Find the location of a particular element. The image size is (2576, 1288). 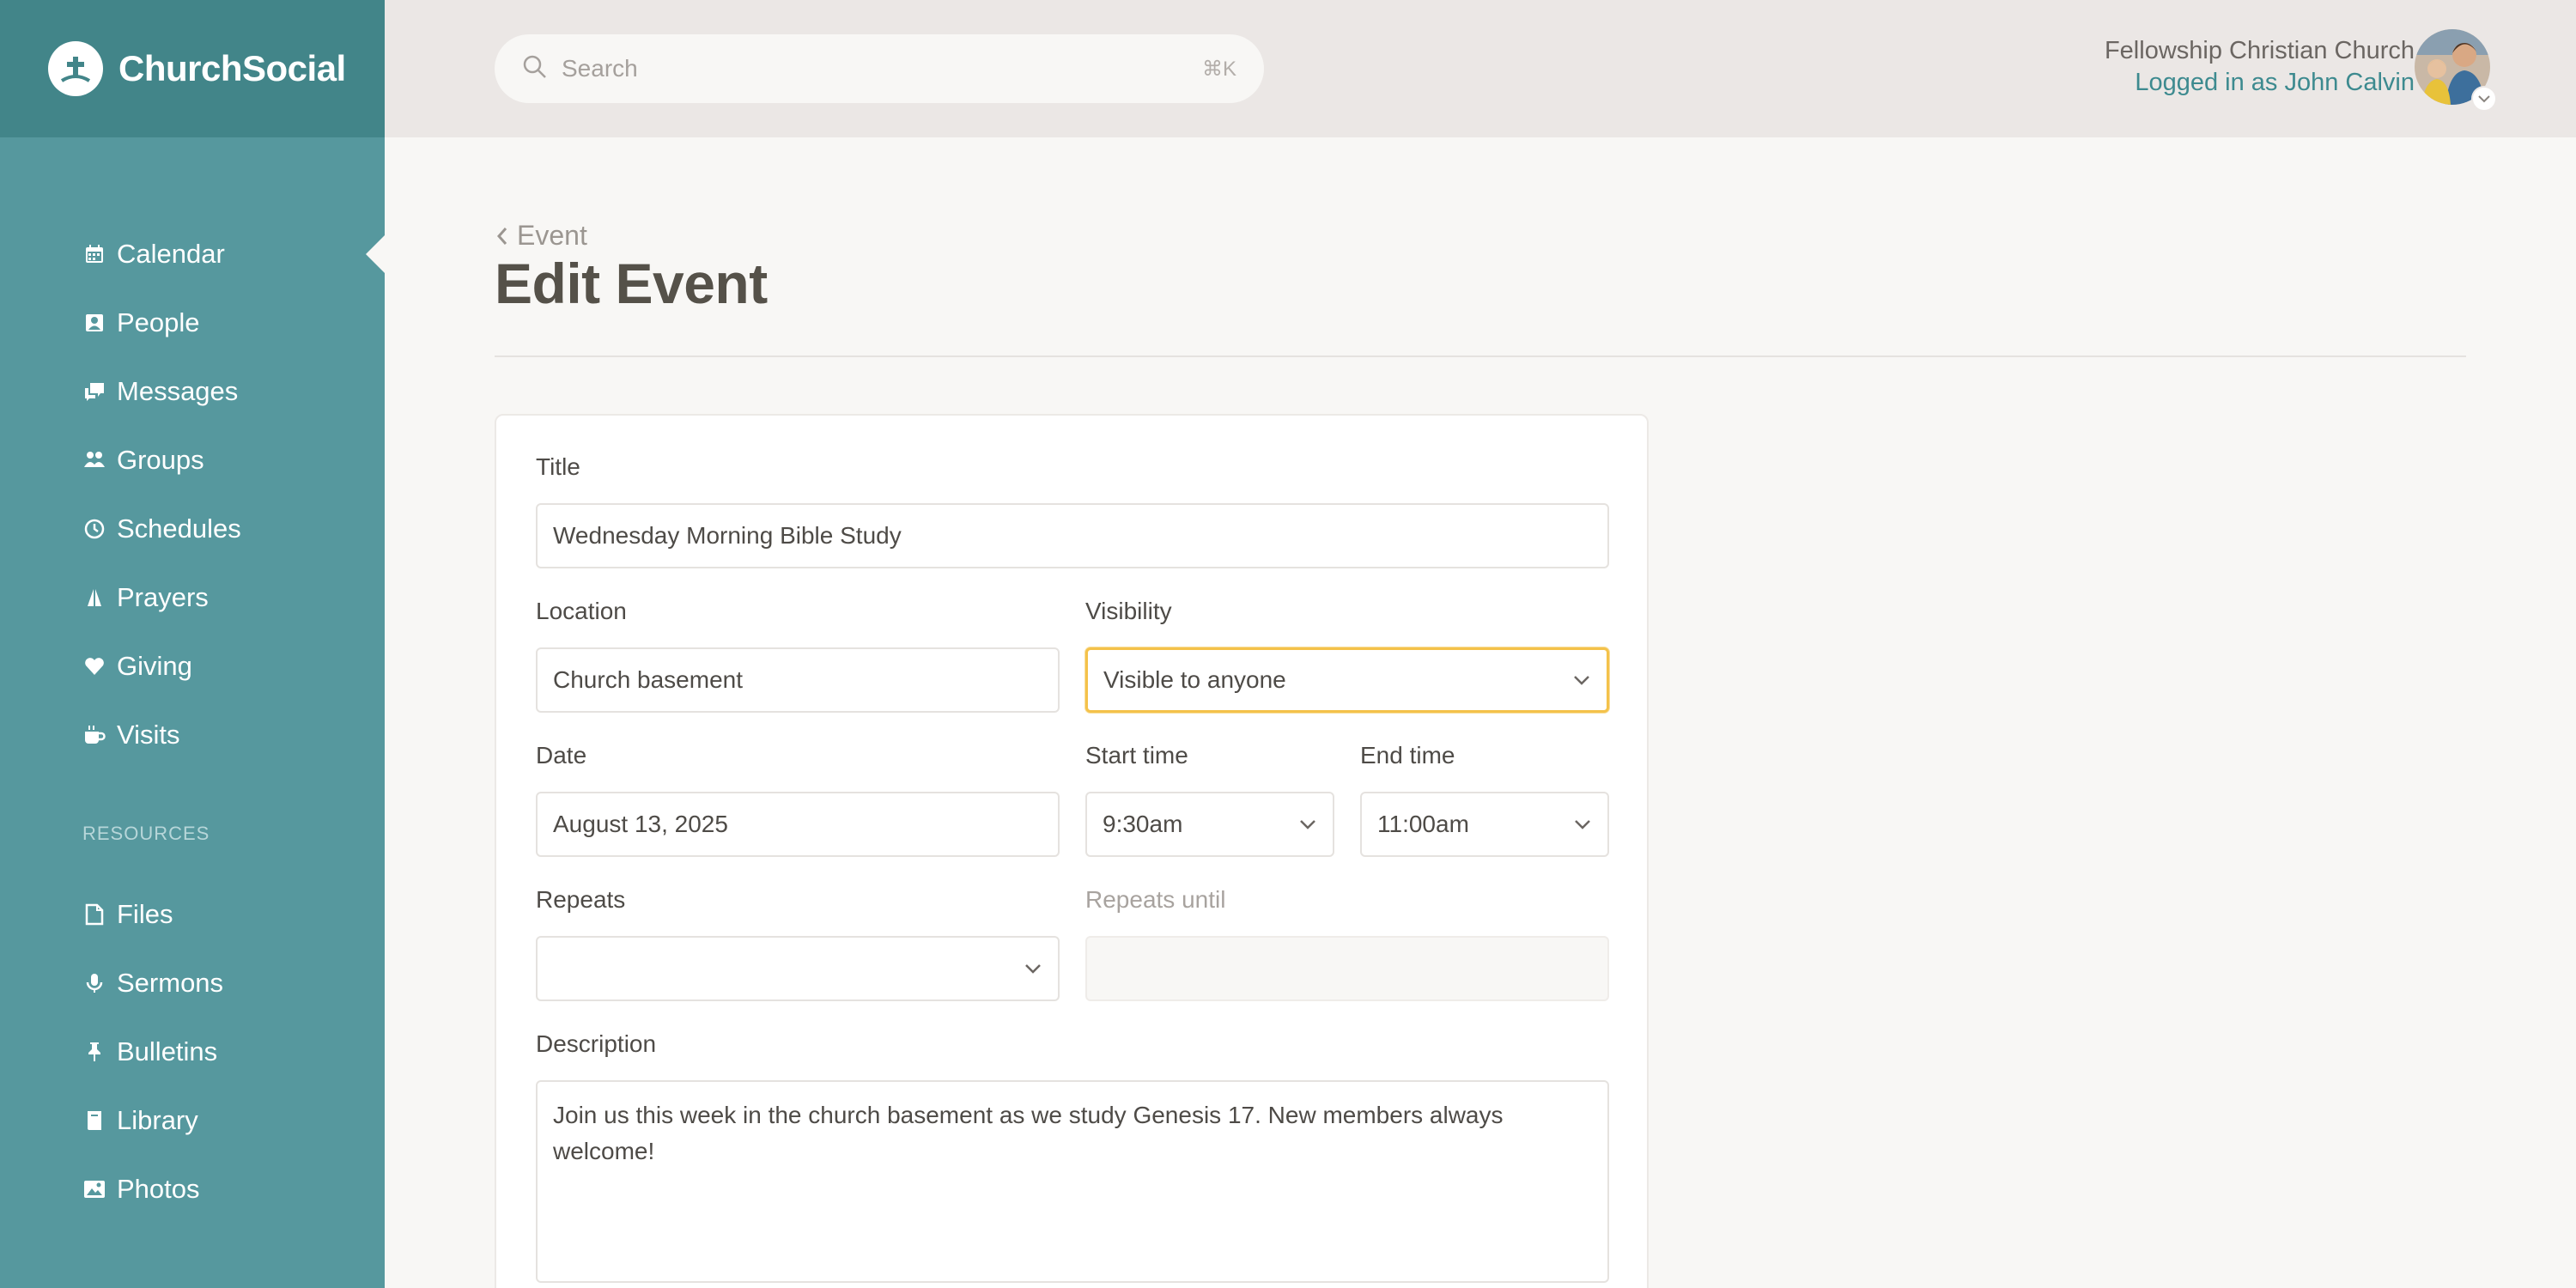

visibility-label: Visibility is located at coordinates (1129, 611).